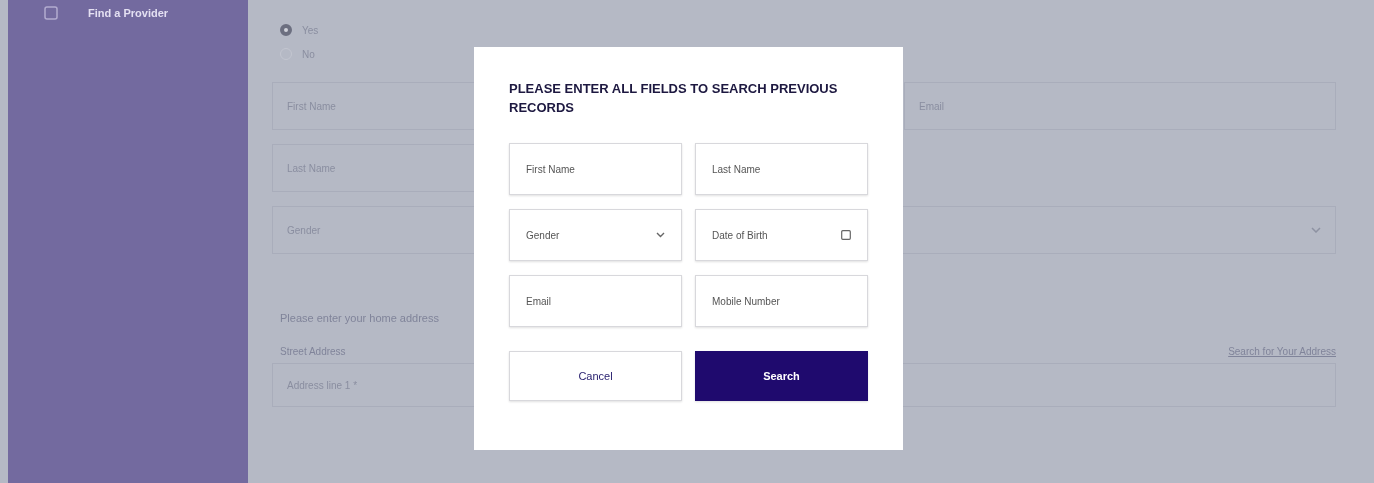  I want to click on cancel-button: Cancel, so click(595, 376).